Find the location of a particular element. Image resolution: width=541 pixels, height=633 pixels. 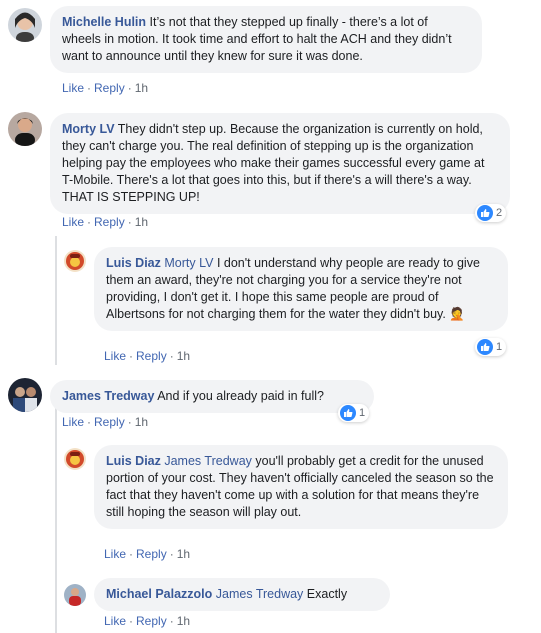

comment-text: Exactly is located at coordinates (327, 594).